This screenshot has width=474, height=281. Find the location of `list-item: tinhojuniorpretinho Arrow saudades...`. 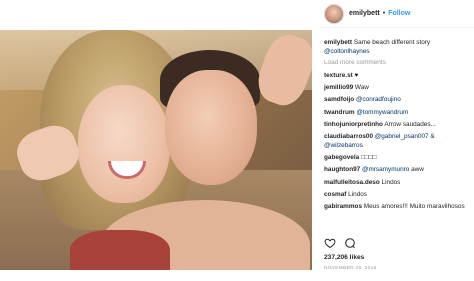

list-item: tinhojuniorpretinho Arrow saudades... is located at coordinates (399, 124).